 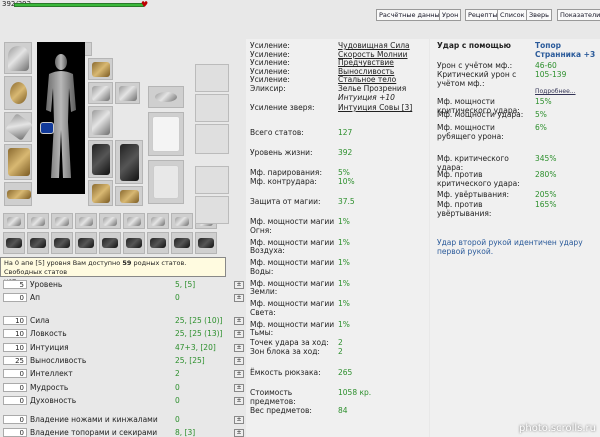 I want to click on hp-bar, so click(x=79, y=5).